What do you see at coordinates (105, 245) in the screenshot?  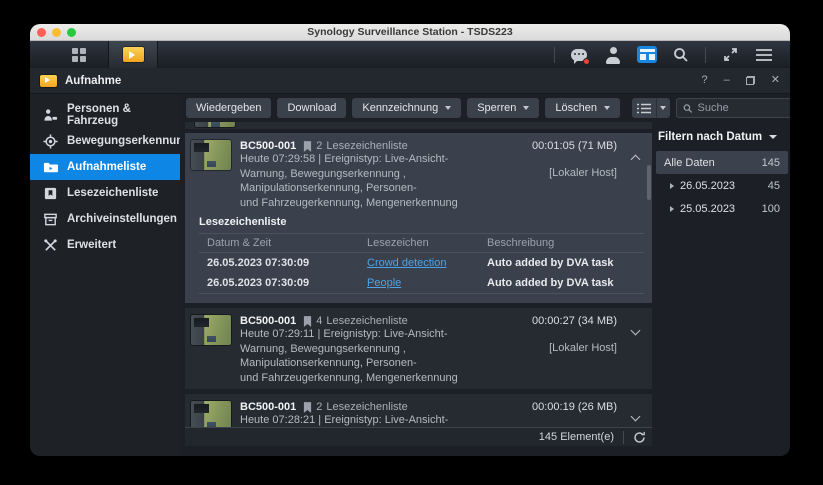 I see `sidebar-item-erweitert: Erweitert` at bounding box center [105, 245].